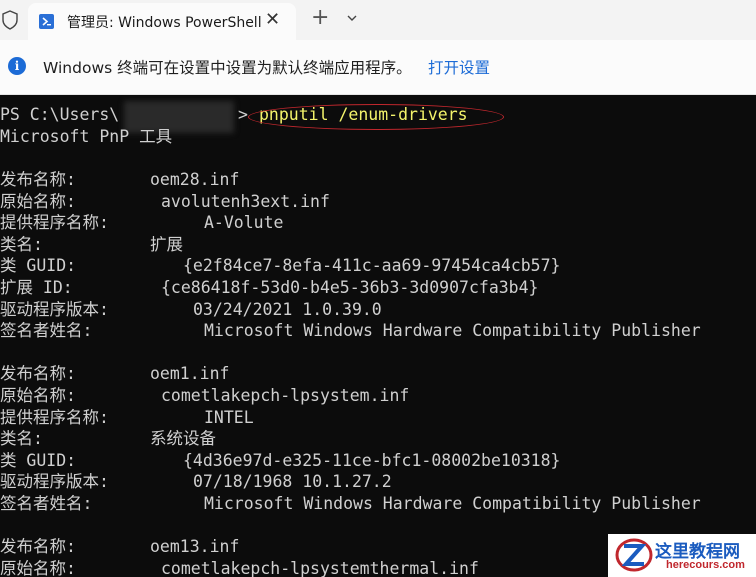 Image resolution: width=756 pixels, height=577 pixels. Describe the element at coordinates (227, 68) in the screenshot. I see `info-message: Windows 终端可在设置中设置为默认终端应用程序。` at that location.